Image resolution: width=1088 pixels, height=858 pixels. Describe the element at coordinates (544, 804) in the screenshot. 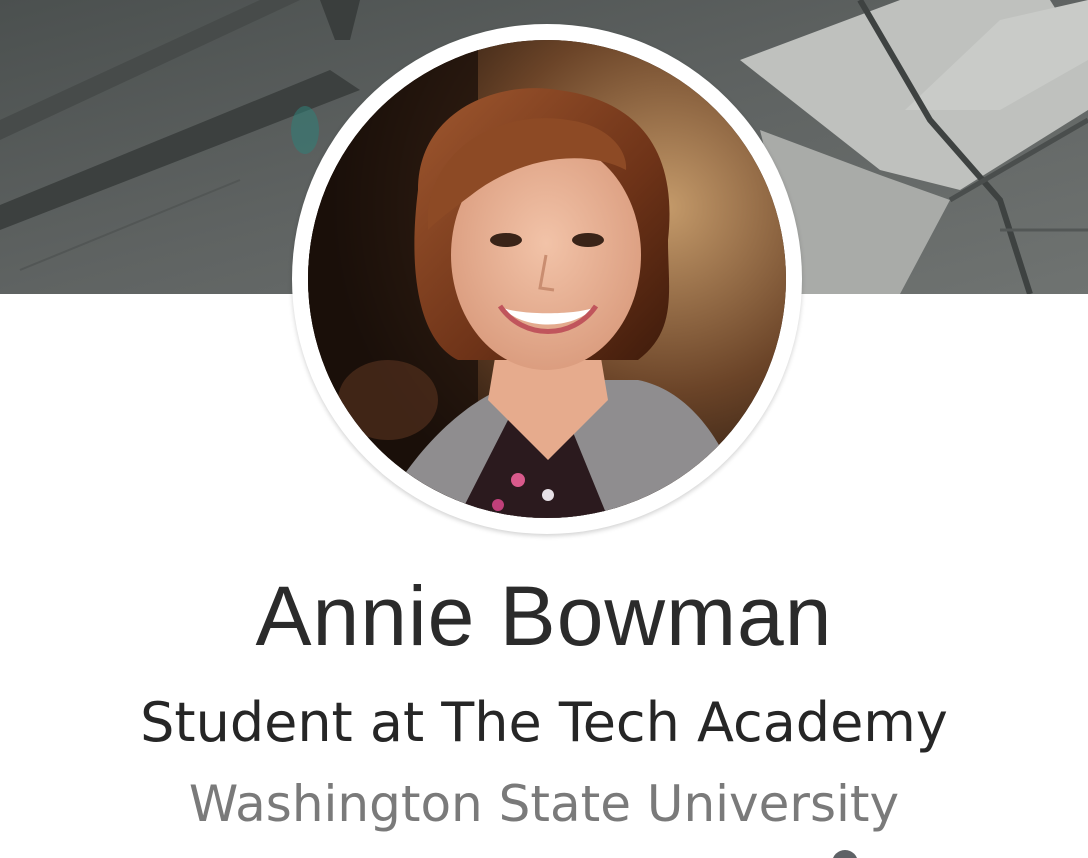

I see `profile-school: Washington State University` at that location.